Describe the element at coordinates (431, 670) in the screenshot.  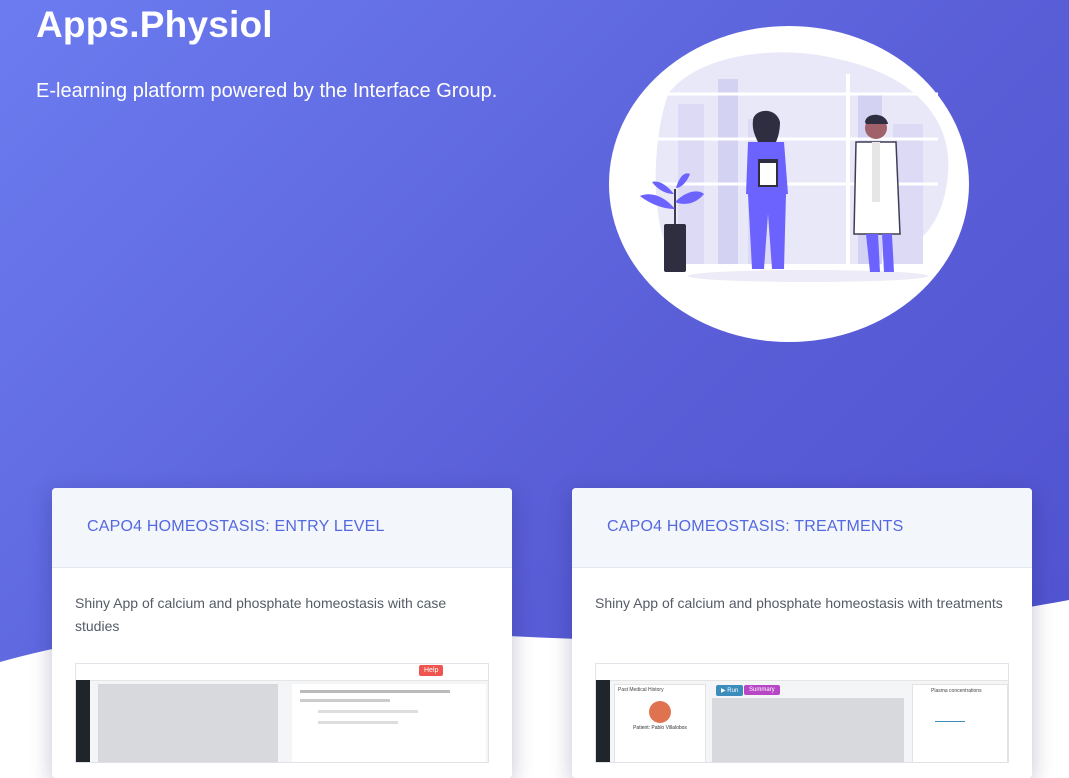
I see `preview-help-button: Help` at that location.